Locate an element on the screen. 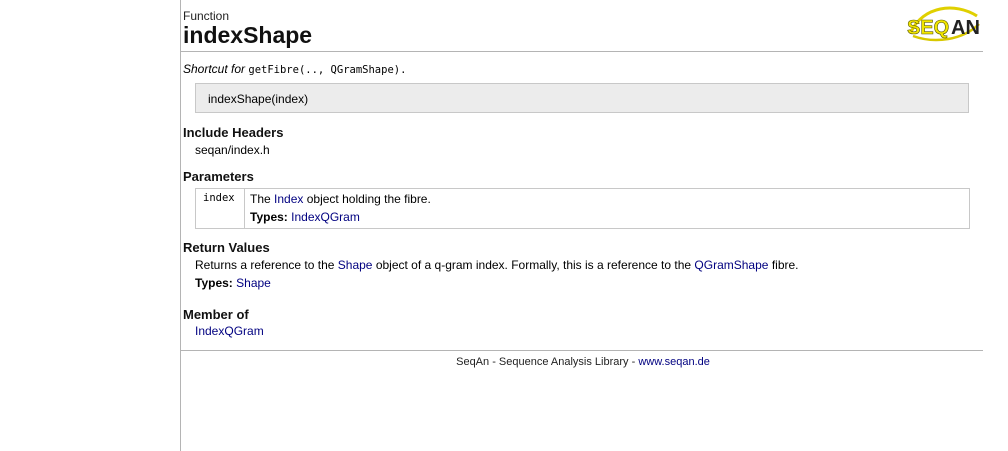  return-values-heading: Return Values is located at coordinates (226, 247).